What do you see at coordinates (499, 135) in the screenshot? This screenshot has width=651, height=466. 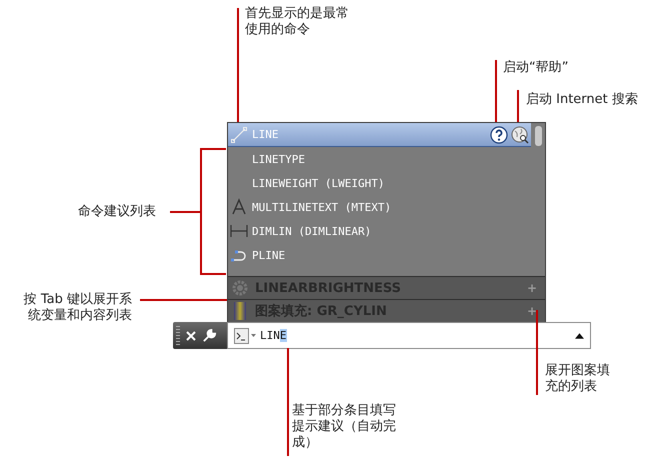 I see `help-icon` at bounding box center [499, 135].